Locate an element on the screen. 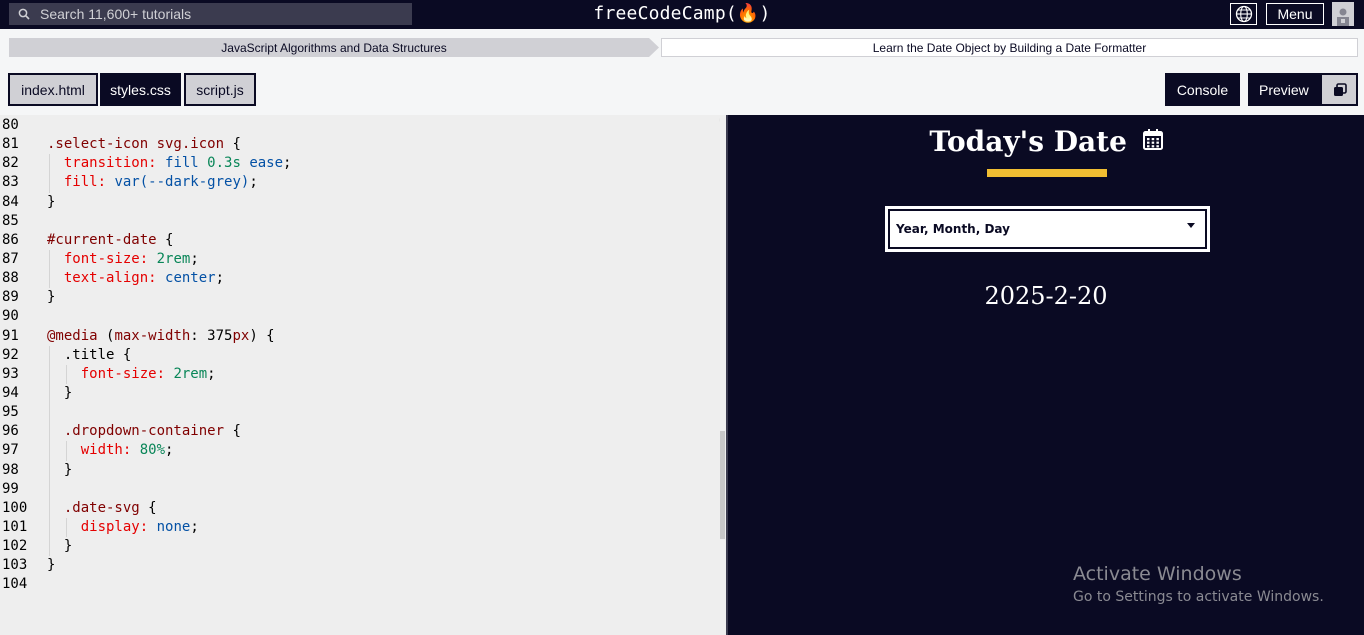 The height and width of the screenshot is (635, 1364). code-line: 94 } is located at coordinates (360, 393).